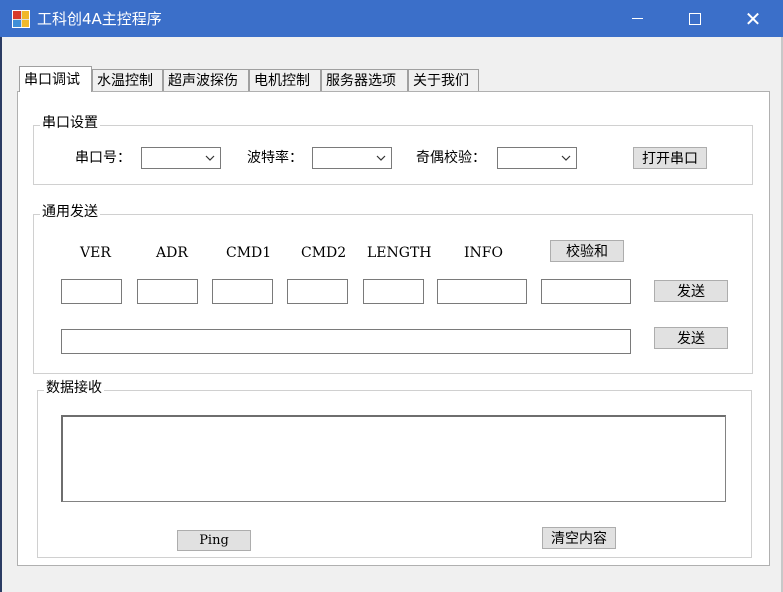 The width and height of the screenshot is (783, 592). What do you see at coordinates (275, 158) in the screenshot?
I see `baud-label: 波特率：` at bounding box center [275, 158].